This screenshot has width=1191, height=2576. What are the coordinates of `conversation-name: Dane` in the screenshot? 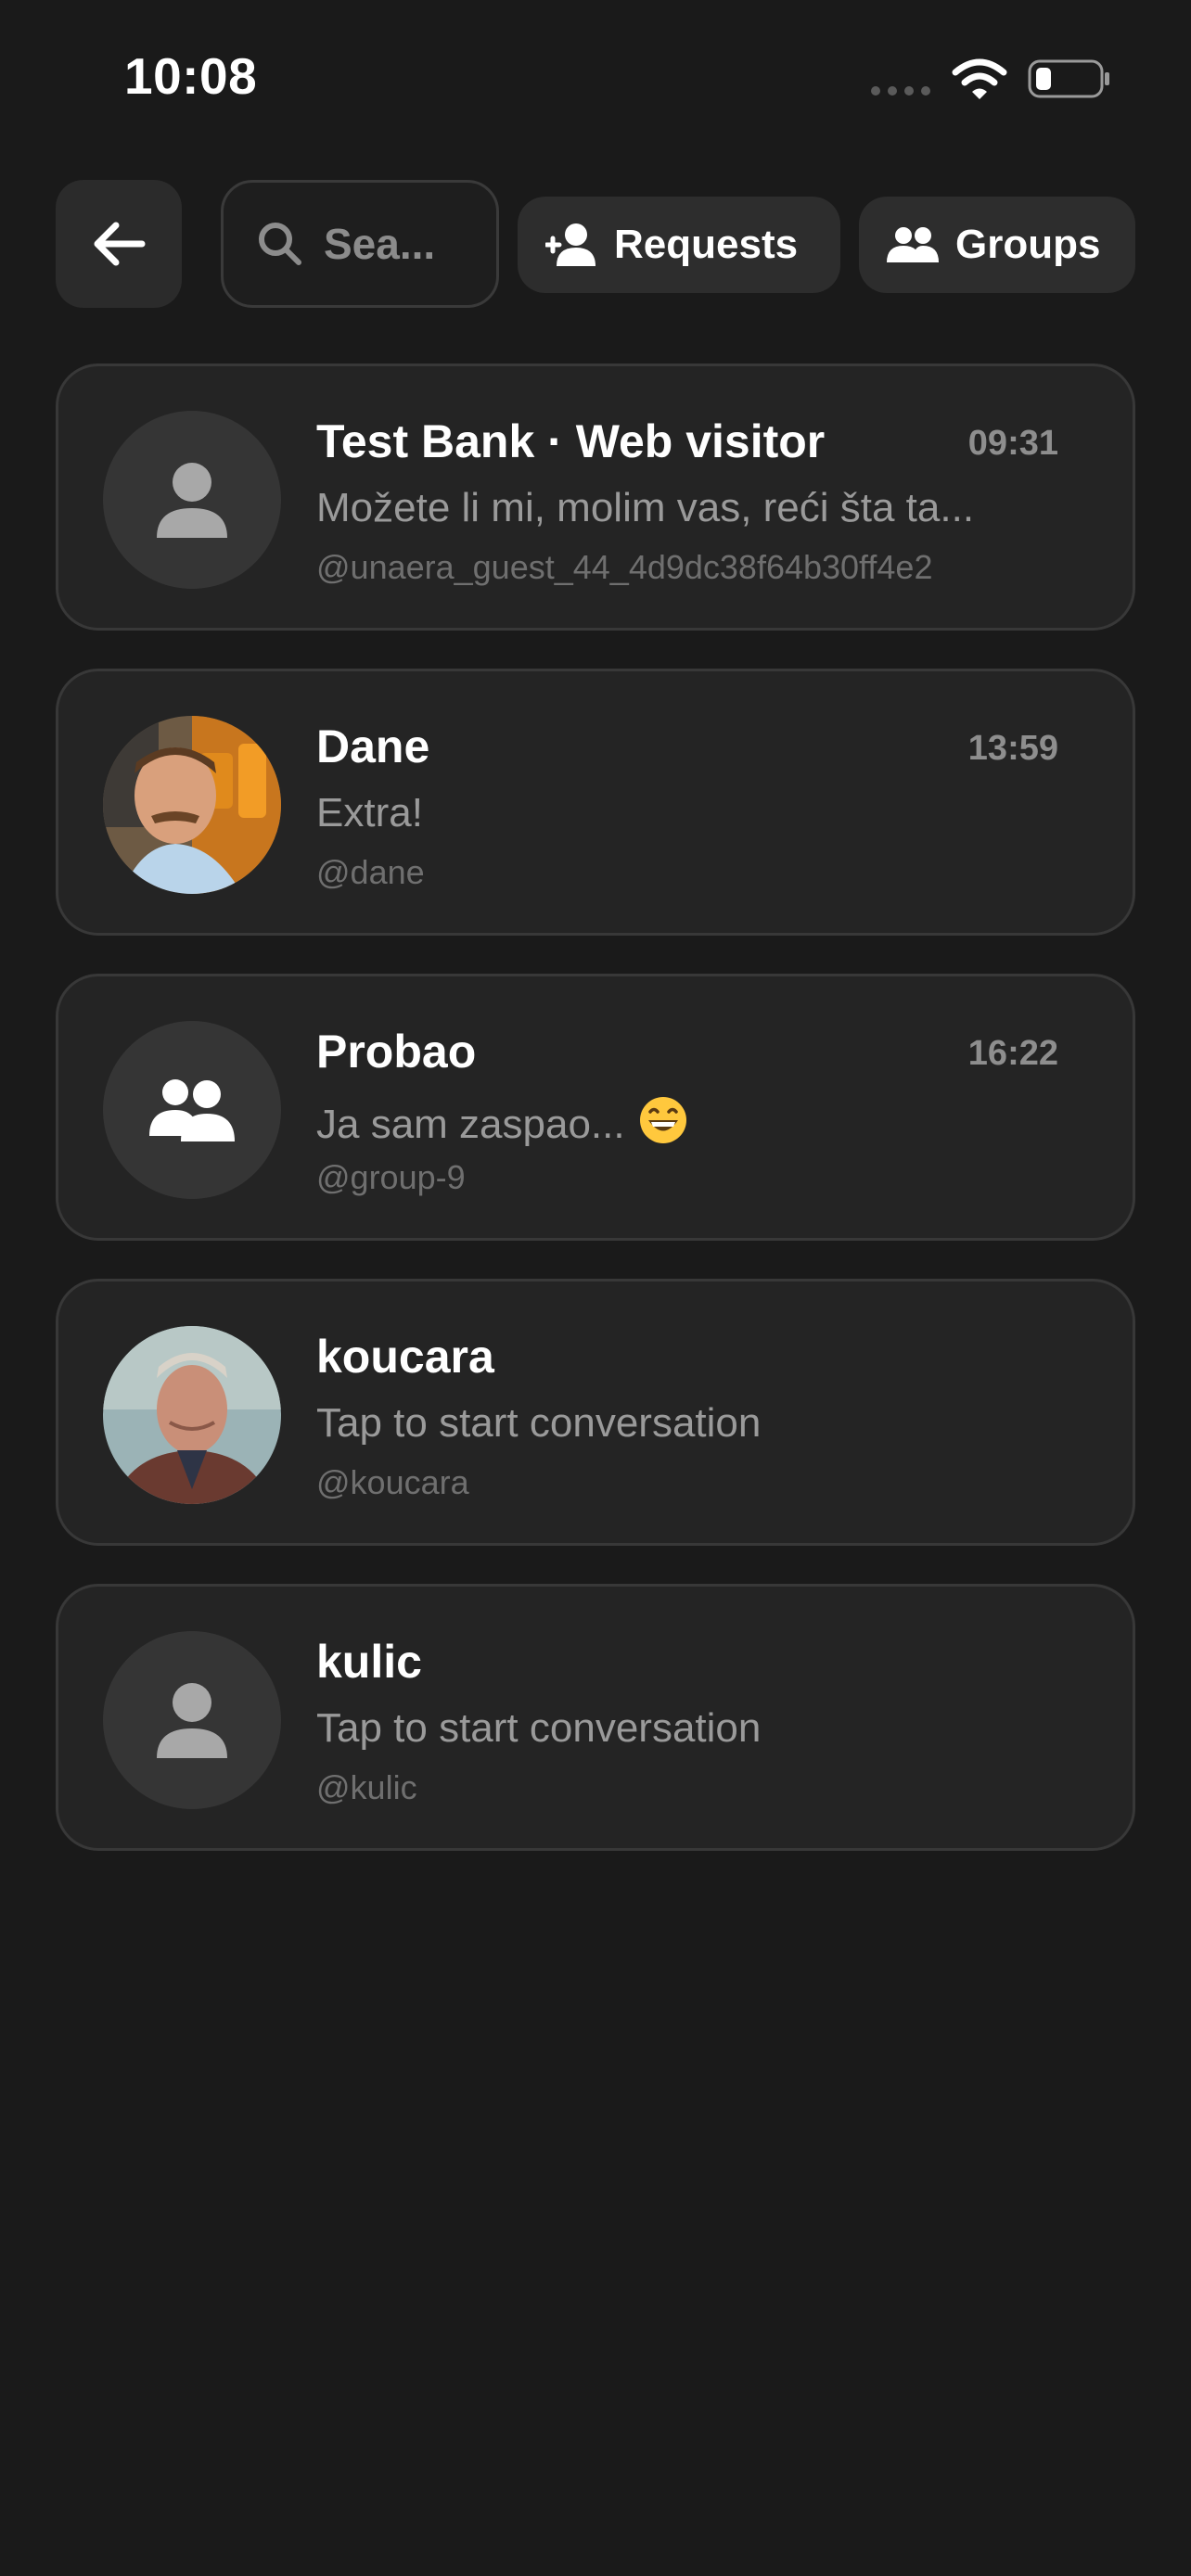 It's located at (373, 746).